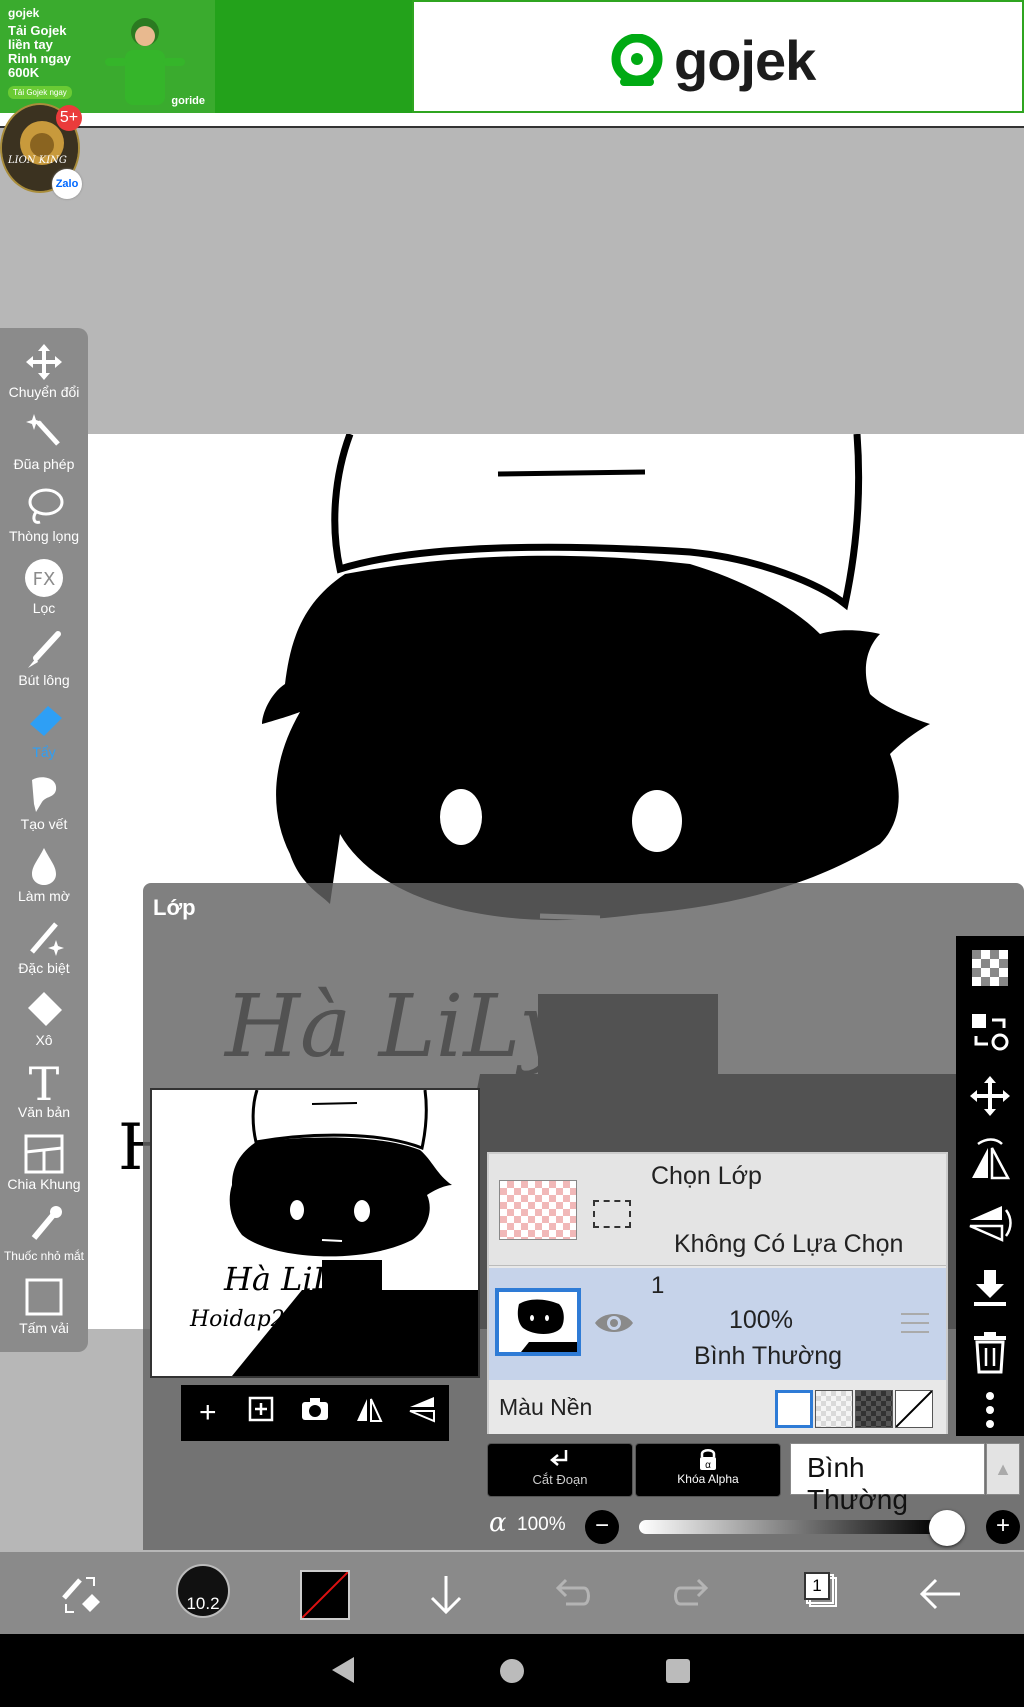  Describe the element at coordinates (560, 1470) in the screenshot. I see `clipping-button: Cắt Đoạn` at that location.